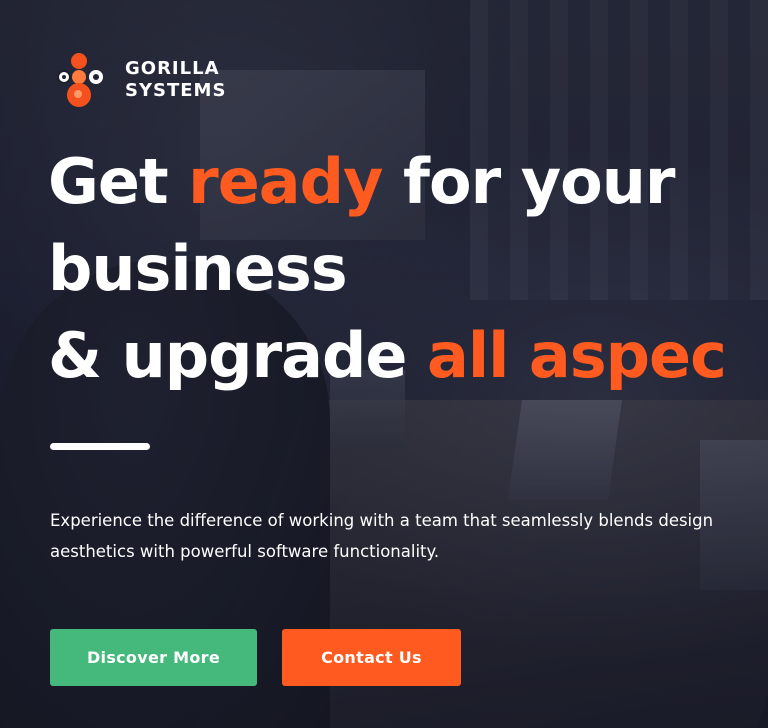 The width and height of the screenshot is (768, 728). What do you see at coordinates (371, 657) in the screenshot?
I see `contact-us-button: Contact Us` at bounding box center [371, 657].